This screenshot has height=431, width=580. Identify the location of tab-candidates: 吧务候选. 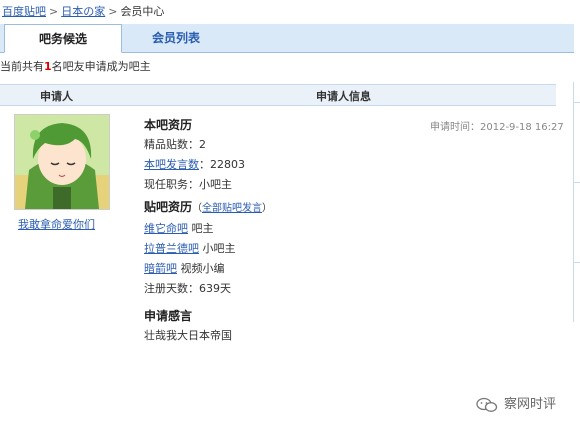
(63, 38).